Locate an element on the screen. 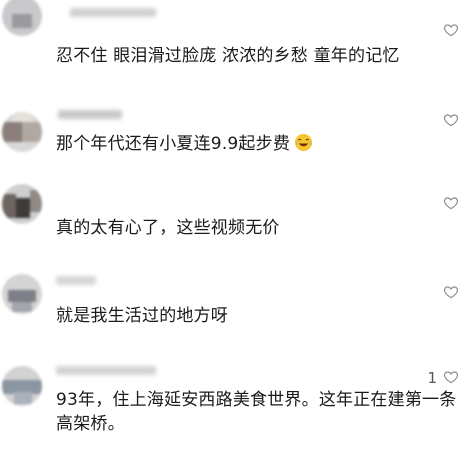 This screenshot has height=460, width=473. comment-text: 真的太有心了，这些视频无价 is located at coordinates (168, 228).